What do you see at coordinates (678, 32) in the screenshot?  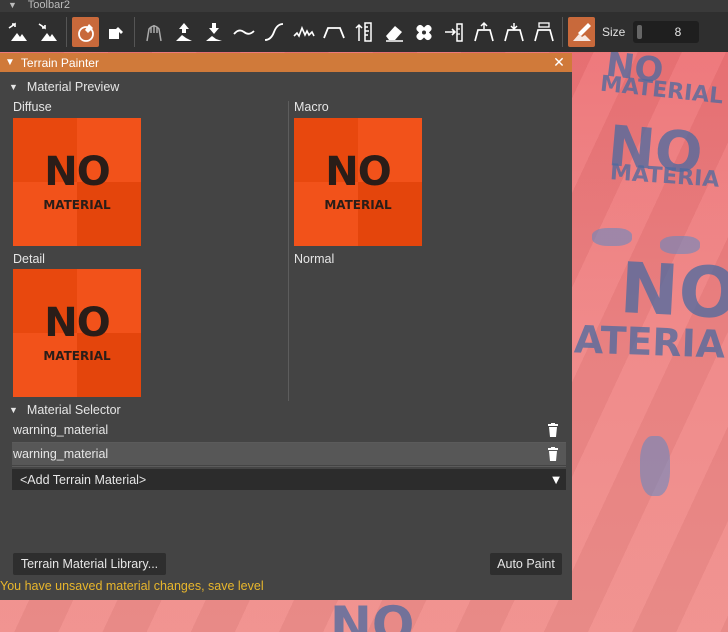 I see `size-value: 8` at bounding box center [678, 32].